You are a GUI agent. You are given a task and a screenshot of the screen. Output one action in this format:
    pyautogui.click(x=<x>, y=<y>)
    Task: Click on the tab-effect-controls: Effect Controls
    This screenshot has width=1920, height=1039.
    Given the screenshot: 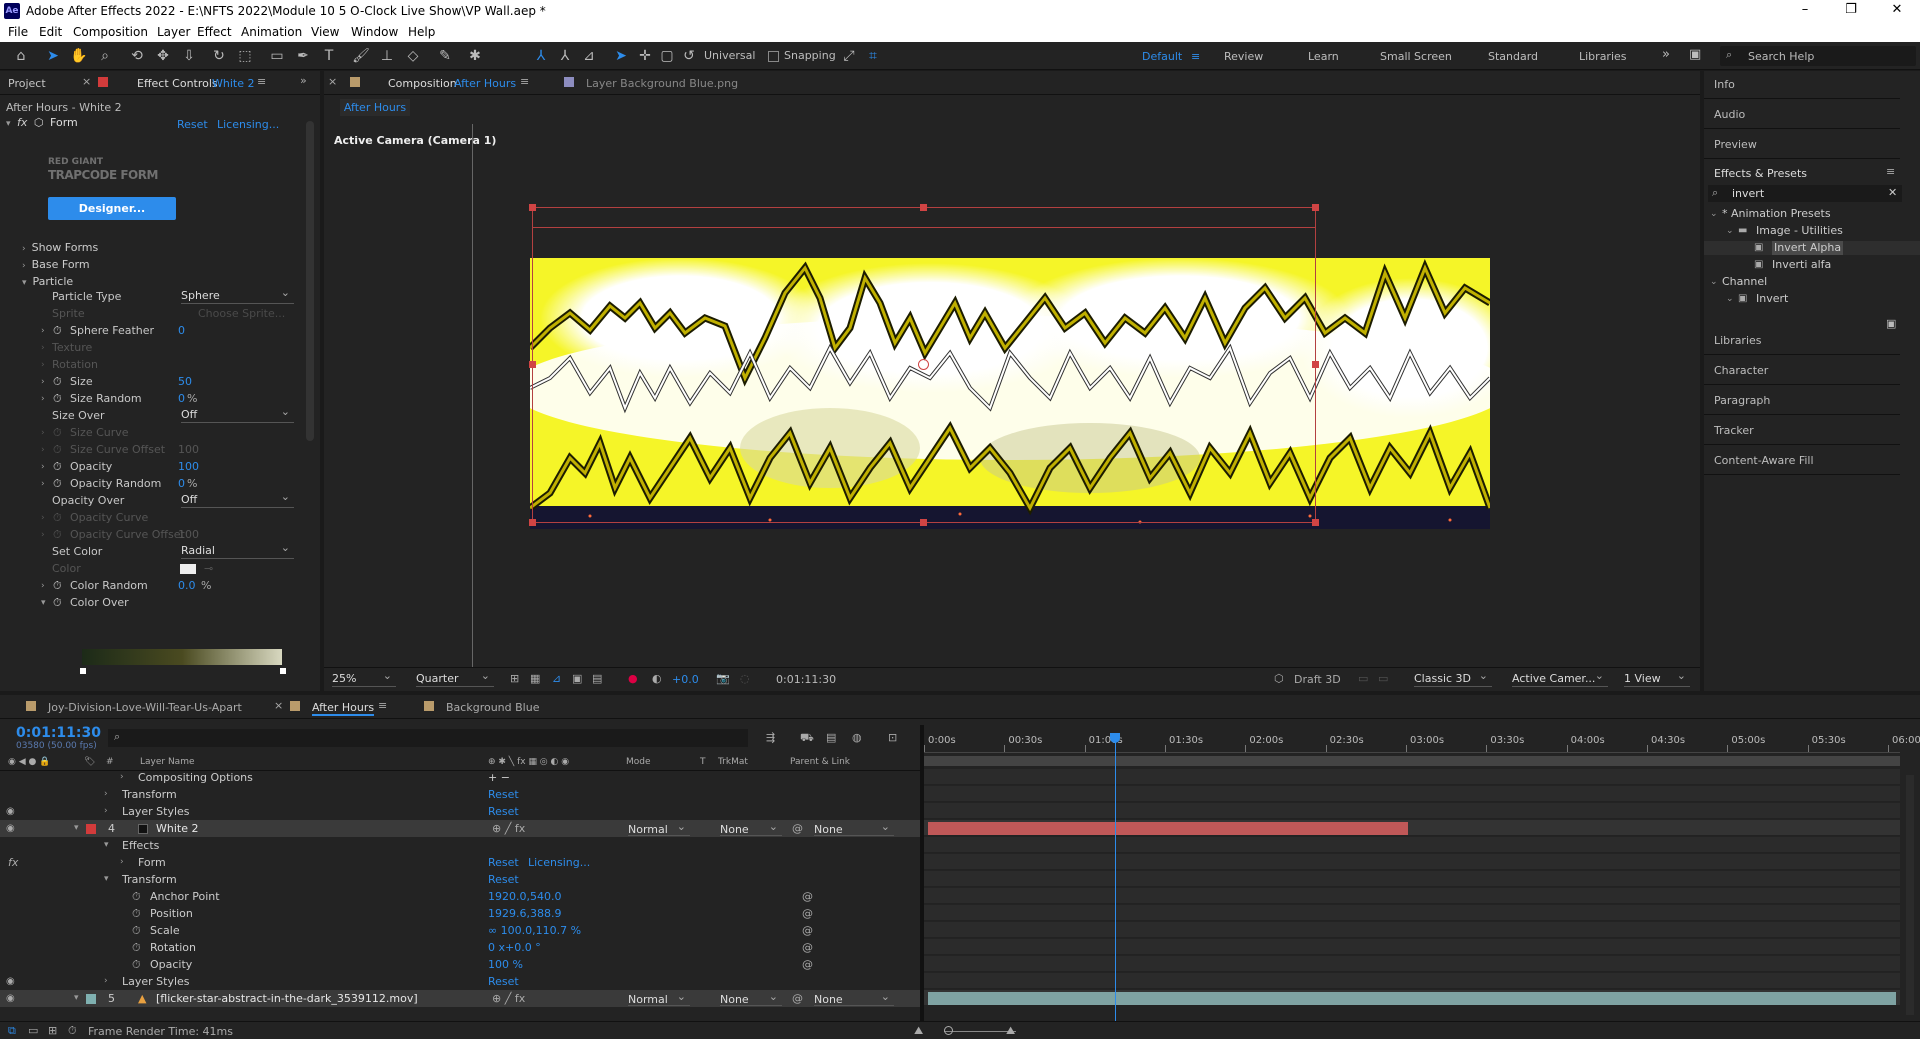 What is the action you would take?
    pyautogui.click(x=177, y=83)
    